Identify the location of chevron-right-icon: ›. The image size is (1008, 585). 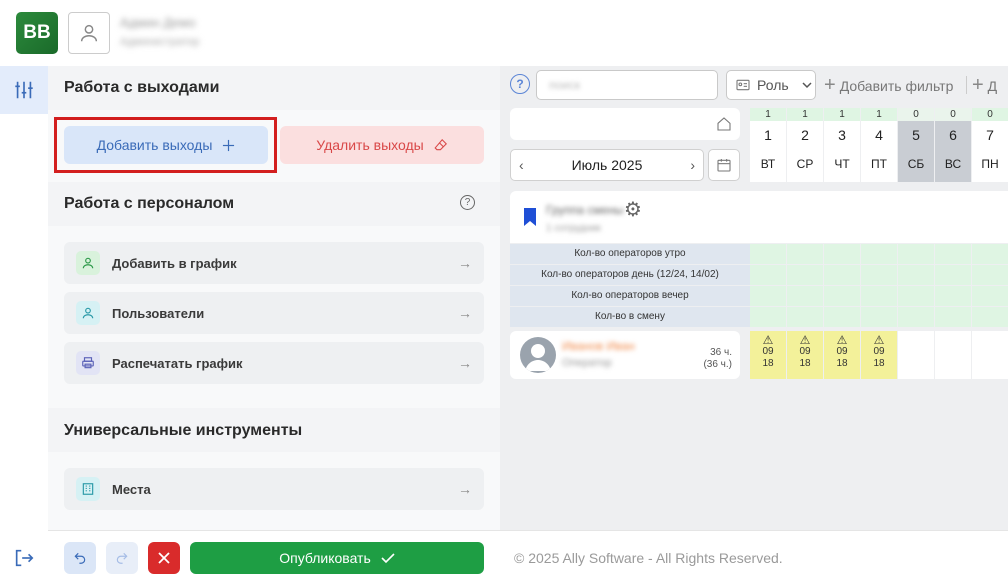
(692, 165).